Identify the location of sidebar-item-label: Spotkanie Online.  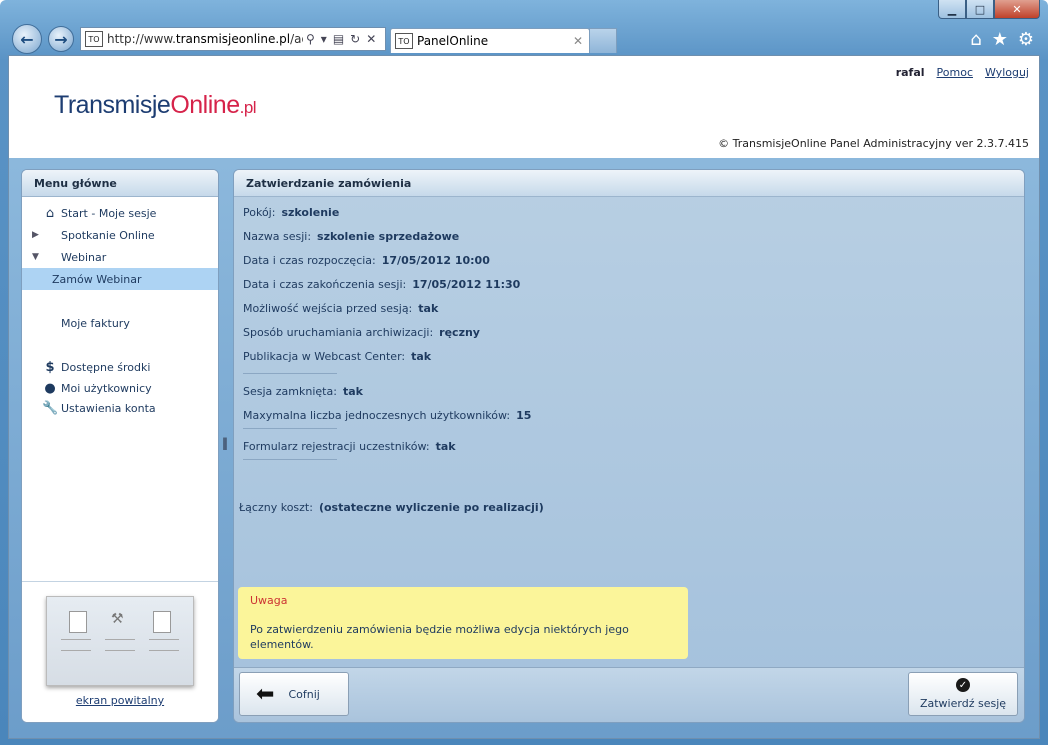
(108, 235).